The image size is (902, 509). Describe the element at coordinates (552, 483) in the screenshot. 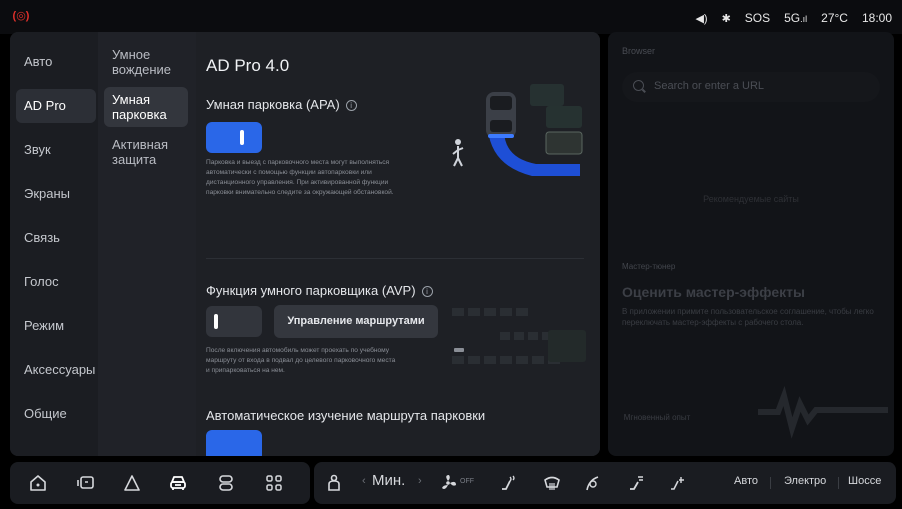

I see `rear-defrost-icon` at that location.